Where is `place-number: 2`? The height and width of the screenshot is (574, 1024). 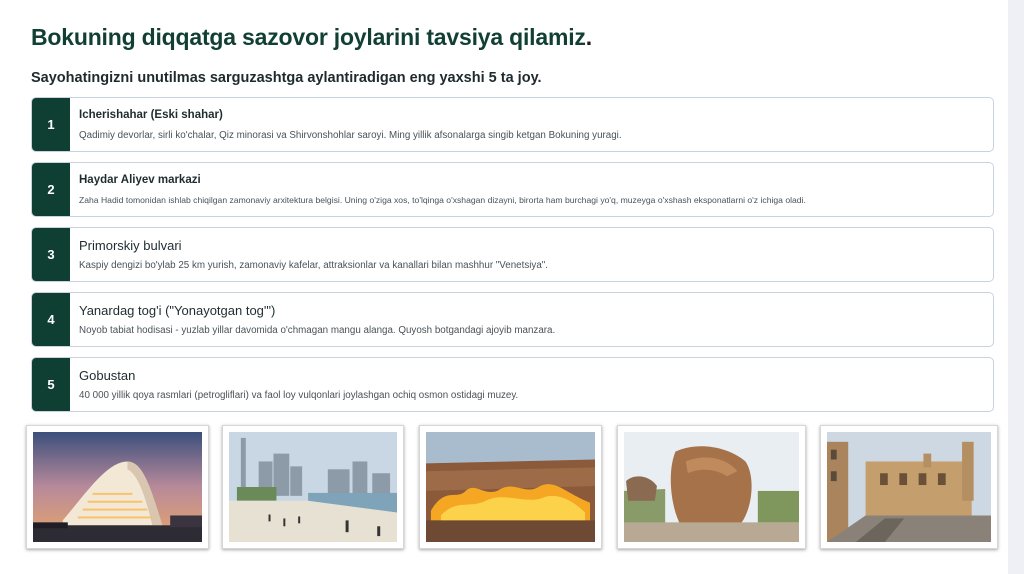
place-number: 2 is located at coordinates (51, 189).